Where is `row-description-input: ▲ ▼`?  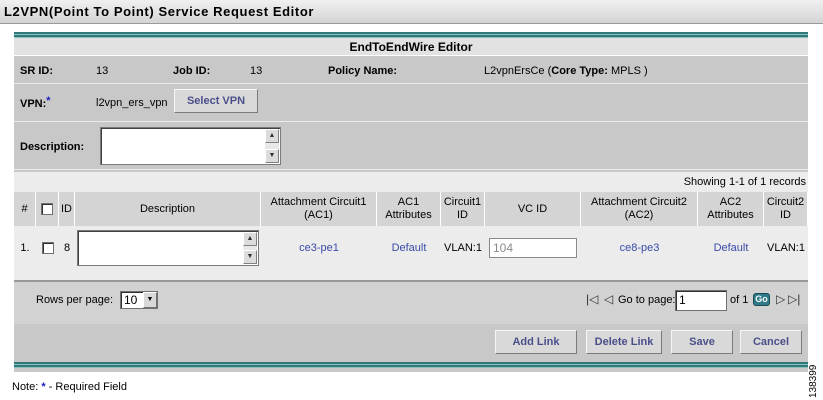
row-description-input: ▲ ▼ is located at coordinates (168, 248).